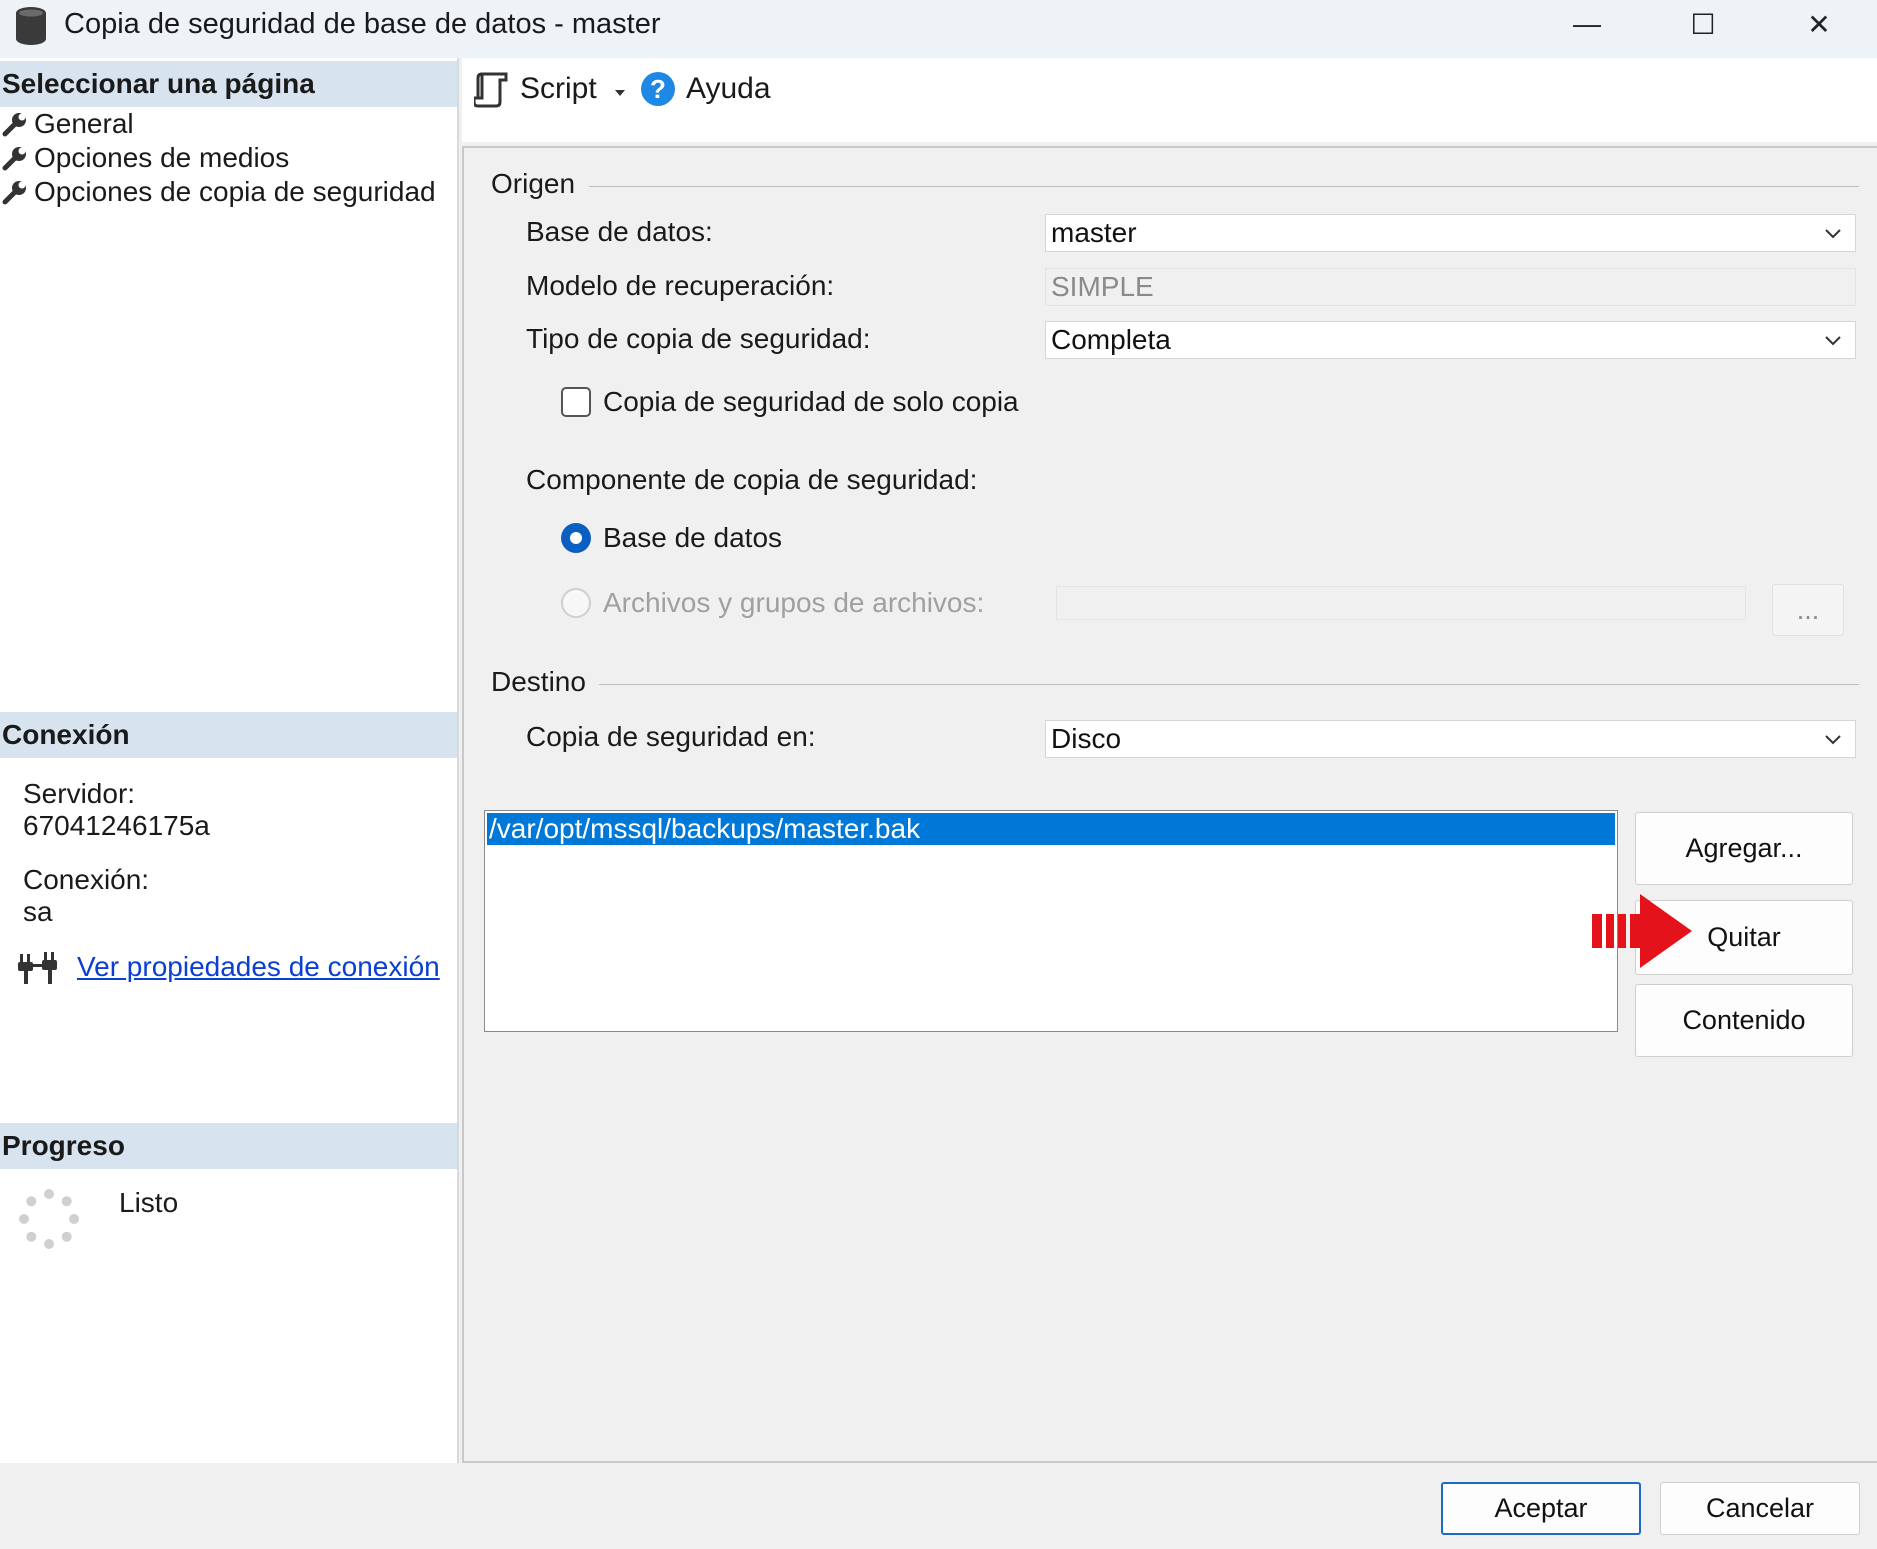 The image size is (1877, 1549). Describe the element at coordinates (162, 157) in the screenshot. I see `page-item-label: Opciones de medios` at that location.